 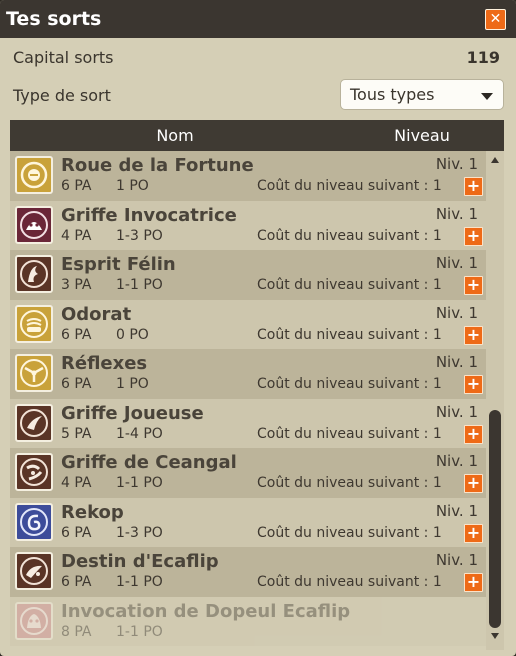 What do you see at coordinates (104, 363) in the screenshot?
I see `spell-name: Réflexes` at bounding box center [104, 363].